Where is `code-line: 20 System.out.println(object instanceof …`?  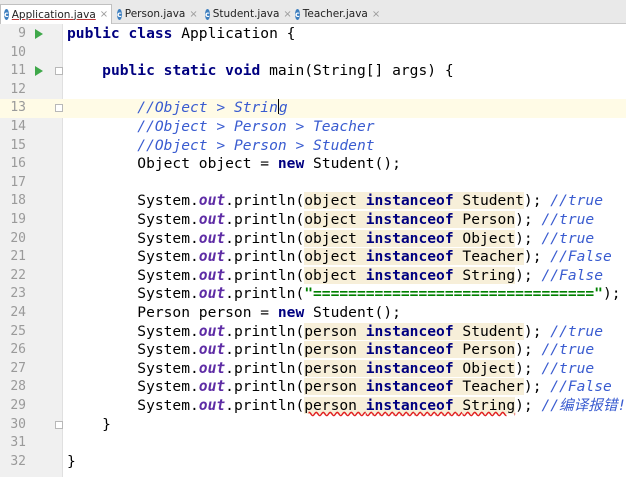 code-line: 20 System.out.println(object instanceof … is located at coordinates (313, 239).